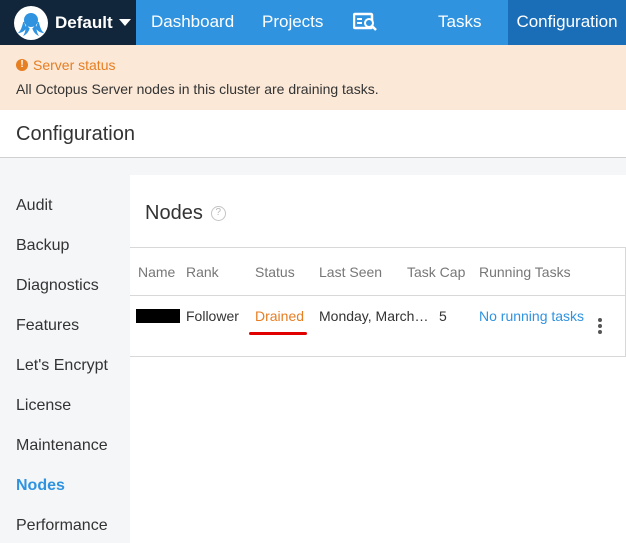 This screenshot has height=543, width=626. I want to click on space-switcher: Default, so click(68, 22).